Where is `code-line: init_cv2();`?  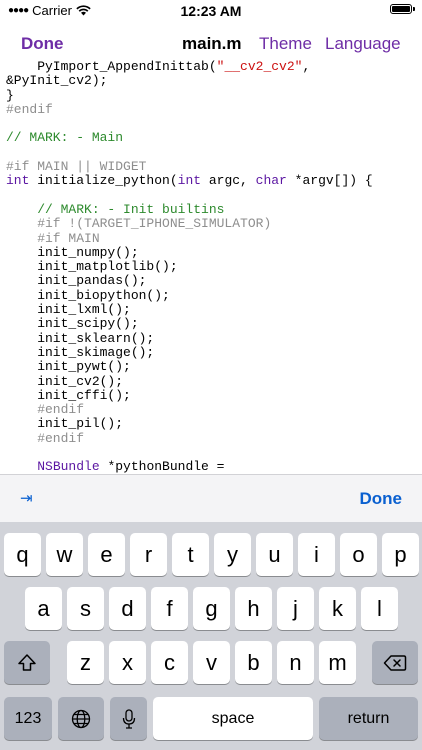 code-line: init_cv2(); is located at coordinates (214, 381).